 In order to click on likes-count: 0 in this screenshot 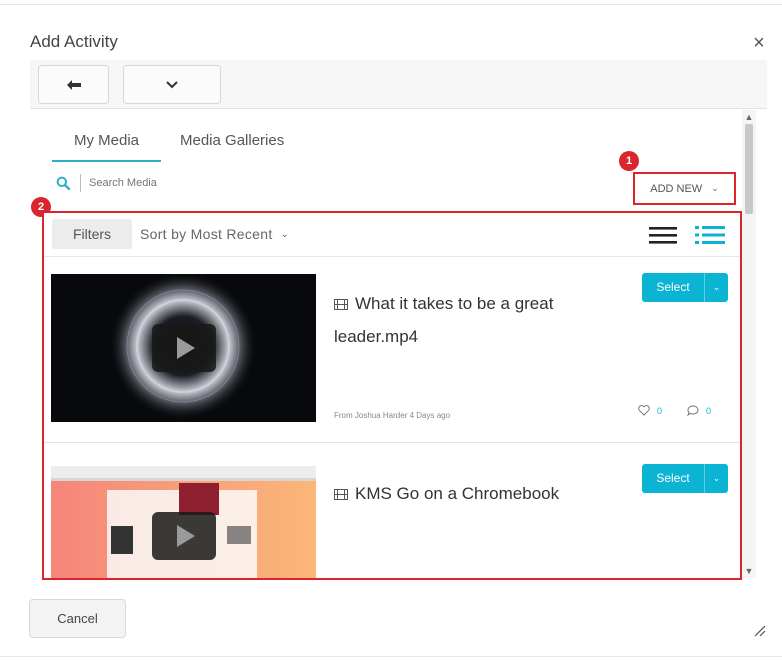, I will do `click(650, 410)`.